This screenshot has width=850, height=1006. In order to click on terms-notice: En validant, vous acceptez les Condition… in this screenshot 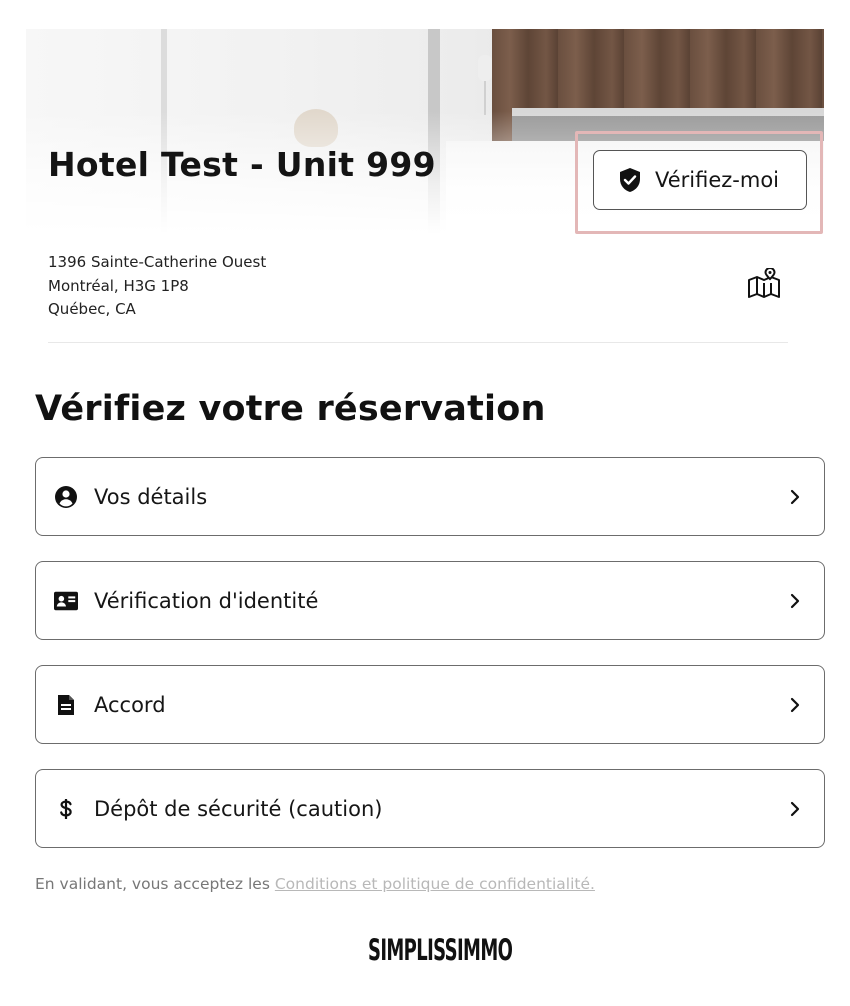, I will do `click(315, 884)`.